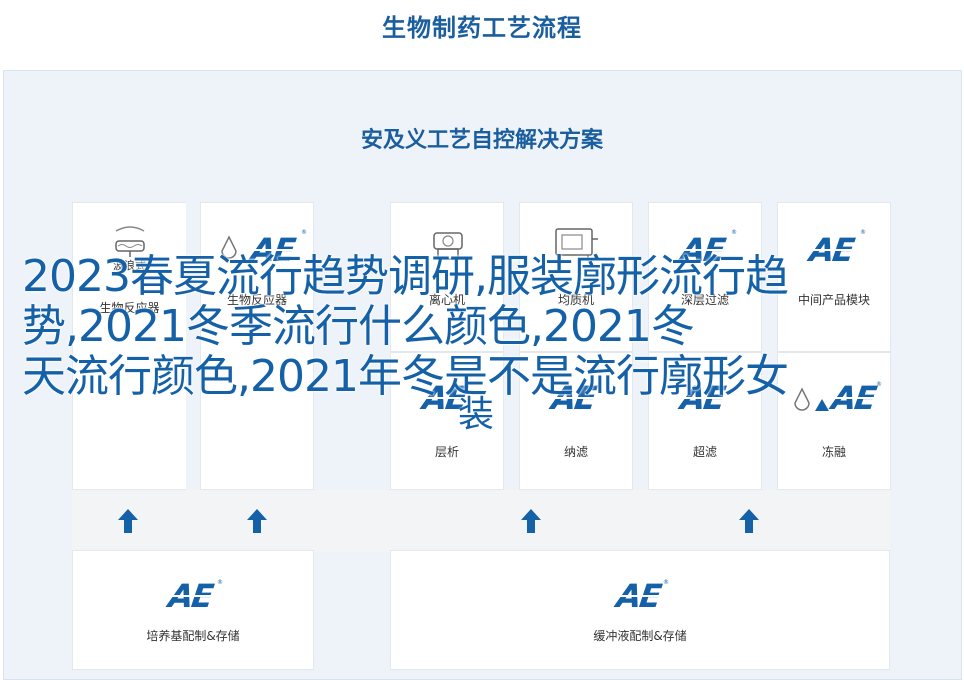 This screenshot has height=680, width=964. What do you see at coordinates (358, 326) in the screenshot?
I see `overlay-line: 势,2021冬季流行什么颜色,2021冬` at bounding box center [358, 326].